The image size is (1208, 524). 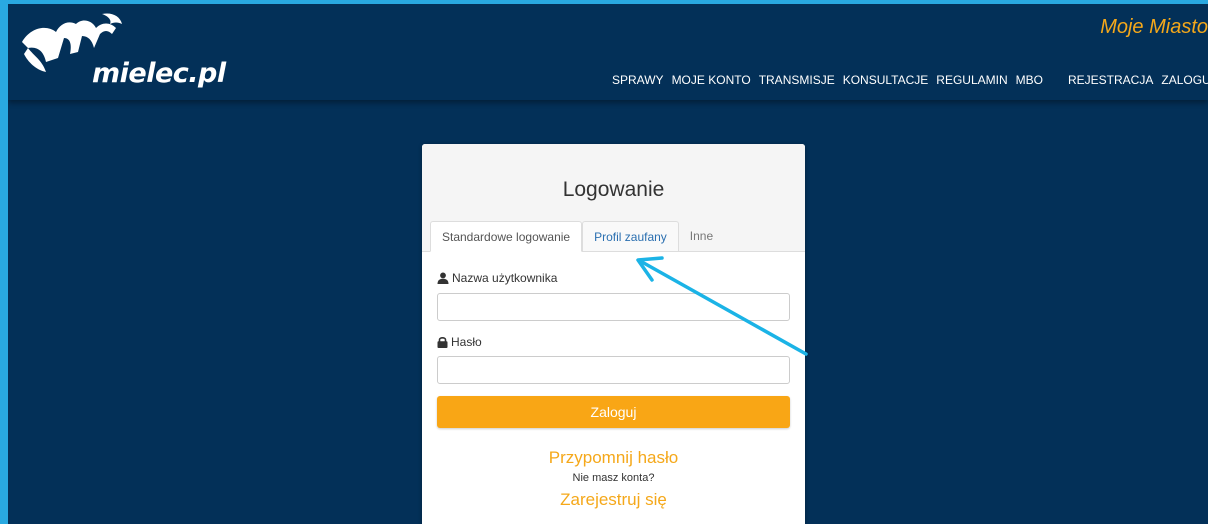 I want to click on username-label: Nazwa użytkownika, so click(x=497, y=278).